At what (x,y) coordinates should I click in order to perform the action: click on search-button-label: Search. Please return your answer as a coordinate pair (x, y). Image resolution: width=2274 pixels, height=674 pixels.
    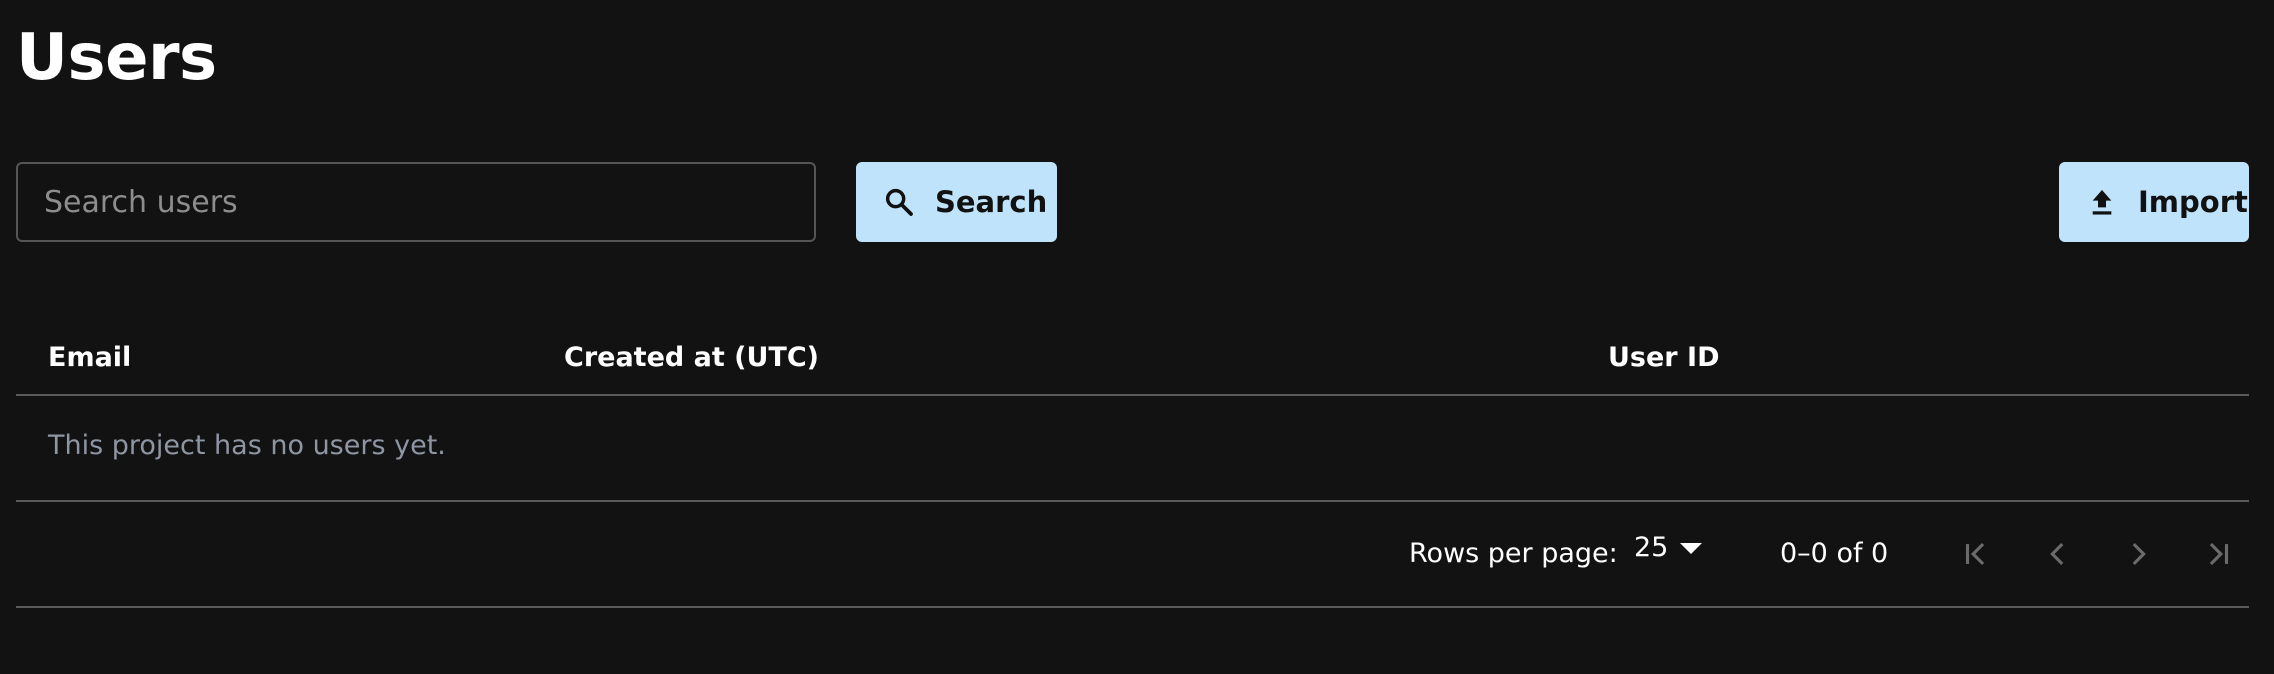
    Looking at the image, I should click on (991, 202).